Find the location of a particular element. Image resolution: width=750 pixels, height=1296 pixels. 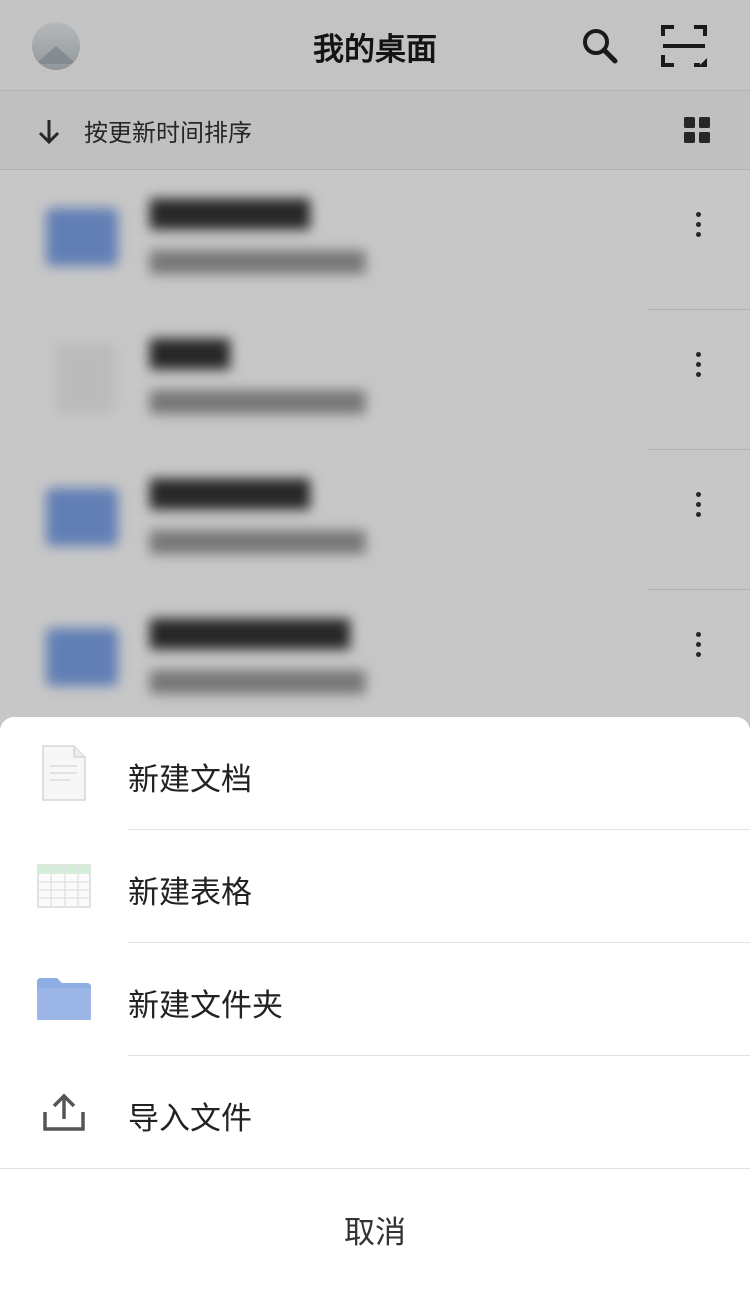

cancel-label: 取消 is located at coordinates (375, 1233).